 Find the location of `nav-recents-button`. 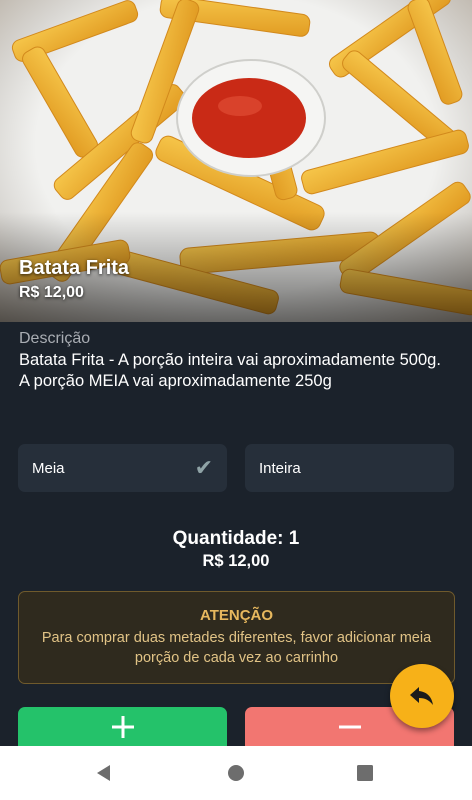

nav-recents-button is located at coordinates (365, 773).